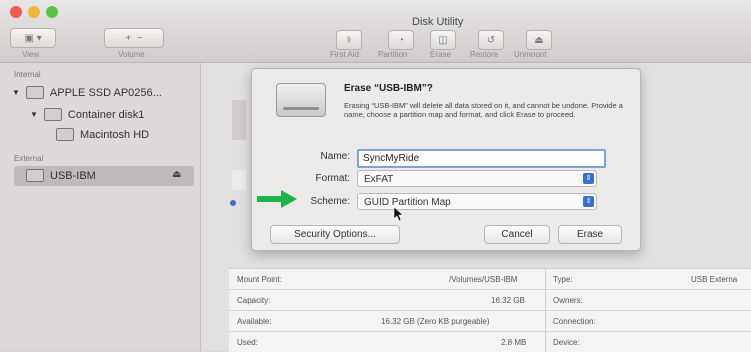  What do you see at coordinates (566, 342) in the screenshot?
I see `info-label: Device:` at bounding box center [566, 342].